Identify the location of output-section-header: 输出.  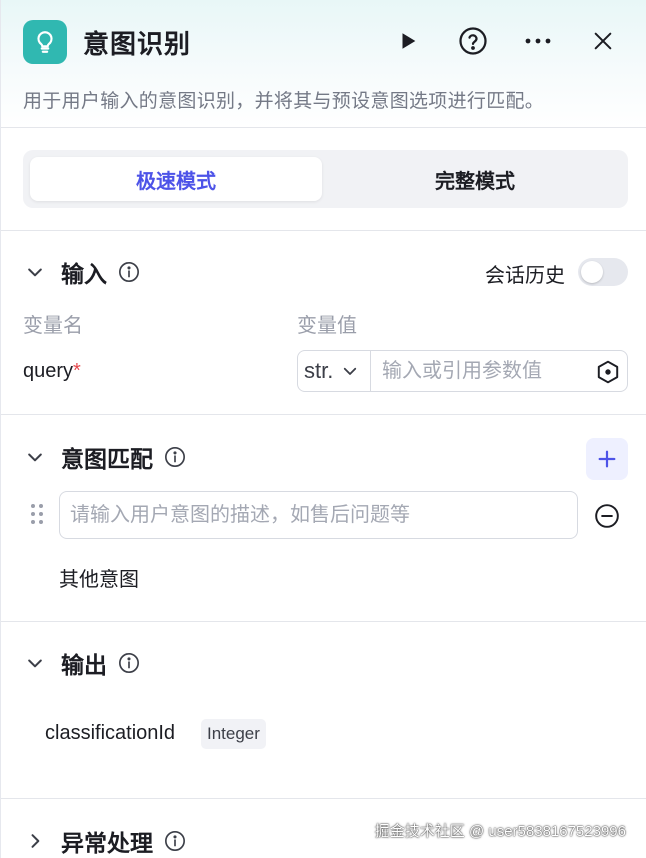
(82, 663).